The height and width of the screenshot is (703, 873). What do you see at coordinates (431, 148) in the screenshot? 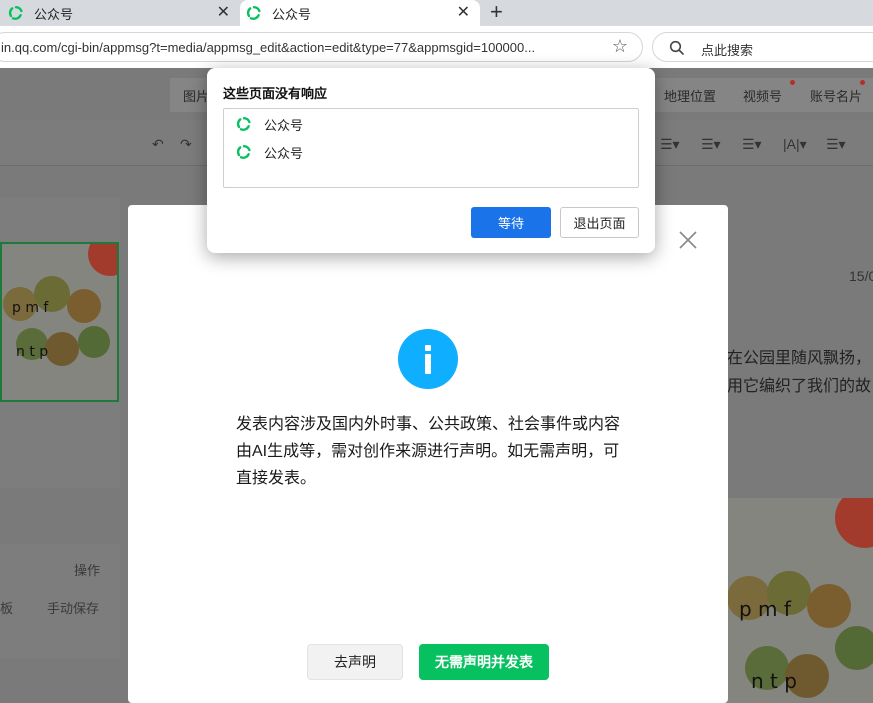
I see `unresponsive-pages-list: 公众号 公众号` at bounding box center [431, 148].